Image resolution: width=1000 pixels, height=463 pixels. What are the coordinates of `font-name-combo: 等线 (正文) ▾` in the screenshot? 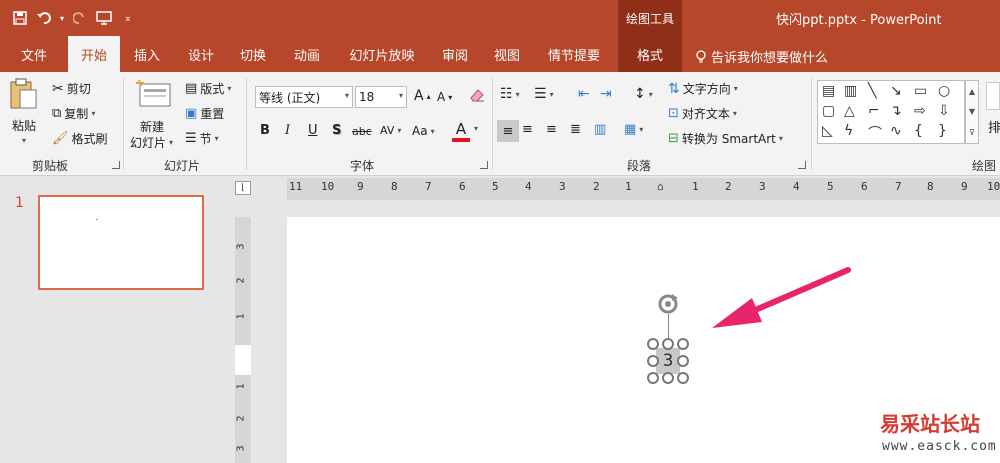 It's located at (304, 97).